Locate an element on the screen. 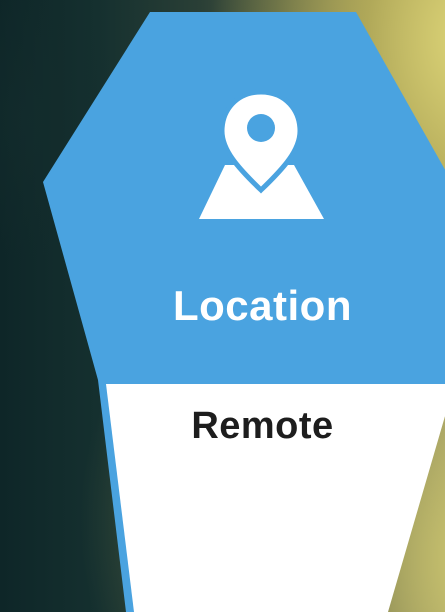 The height and width of the screenshot is (612, 445). card-value: Remote is located at coordinates (262, 426).